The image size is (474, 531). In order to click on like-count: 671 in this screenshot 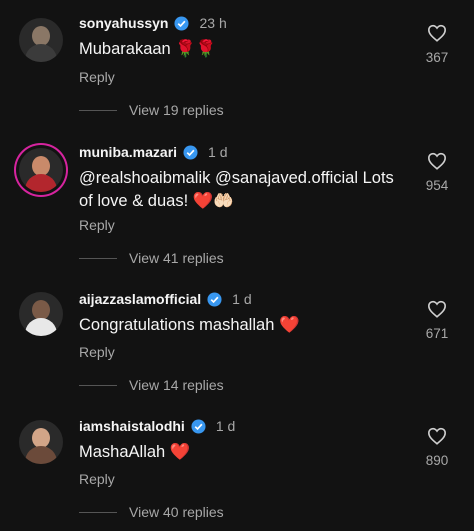, I will do `click(437, 333)`.